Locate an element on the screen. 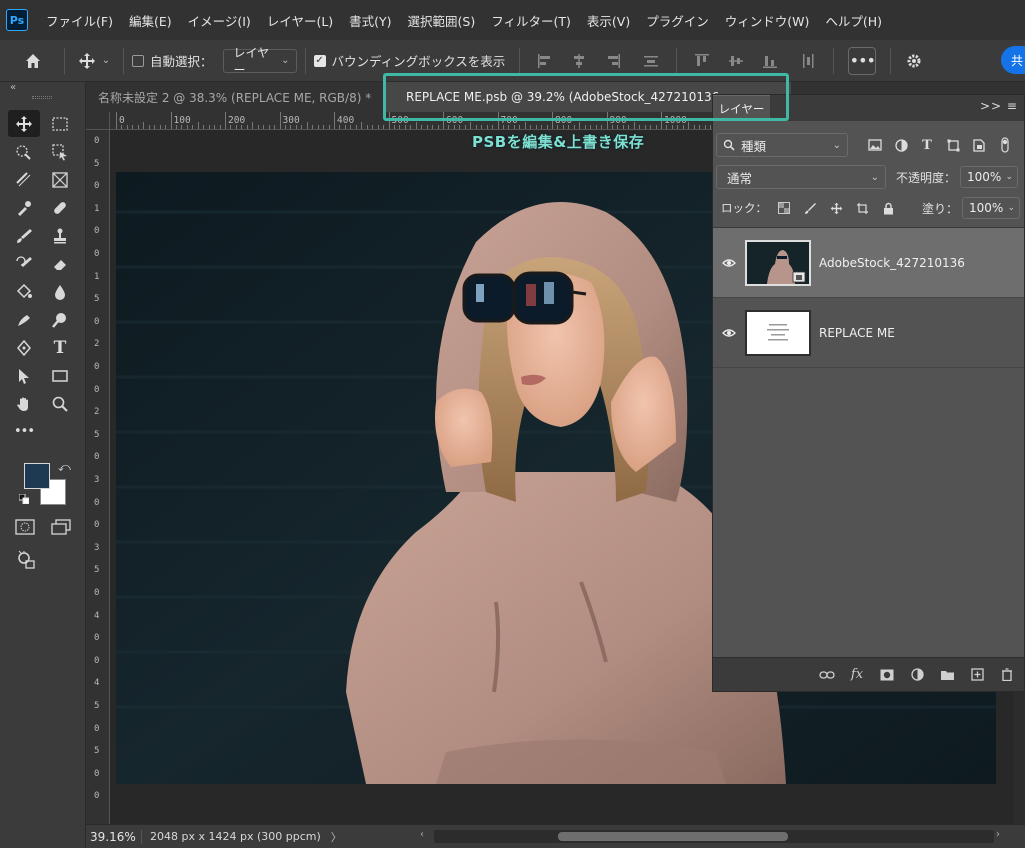  layer-row-replace-me: REPLACE ME is located at coordinates (868, 333).